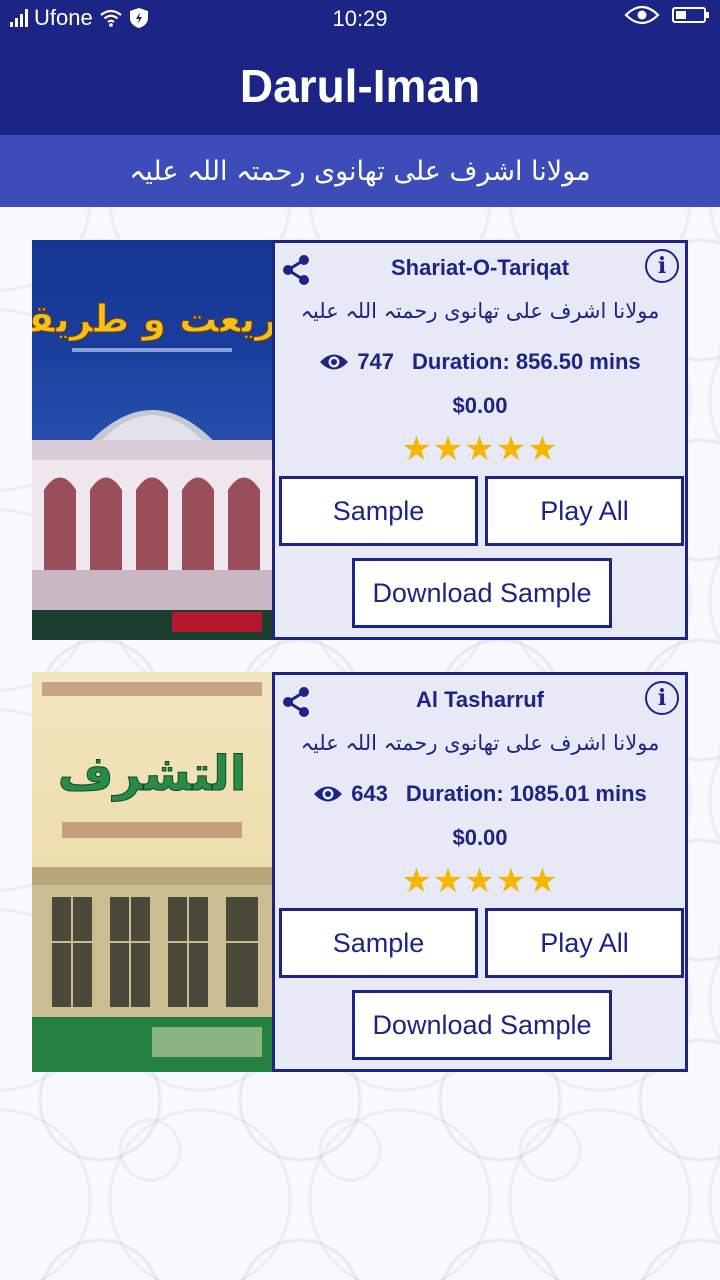 Image resolution: width=720 pixels, height=1280 pixels. What do you see at coordinates (152, 319) in the screenshot?
I see `cover-title-text: شریعت و طریقت` at bounding box center [152, 319].